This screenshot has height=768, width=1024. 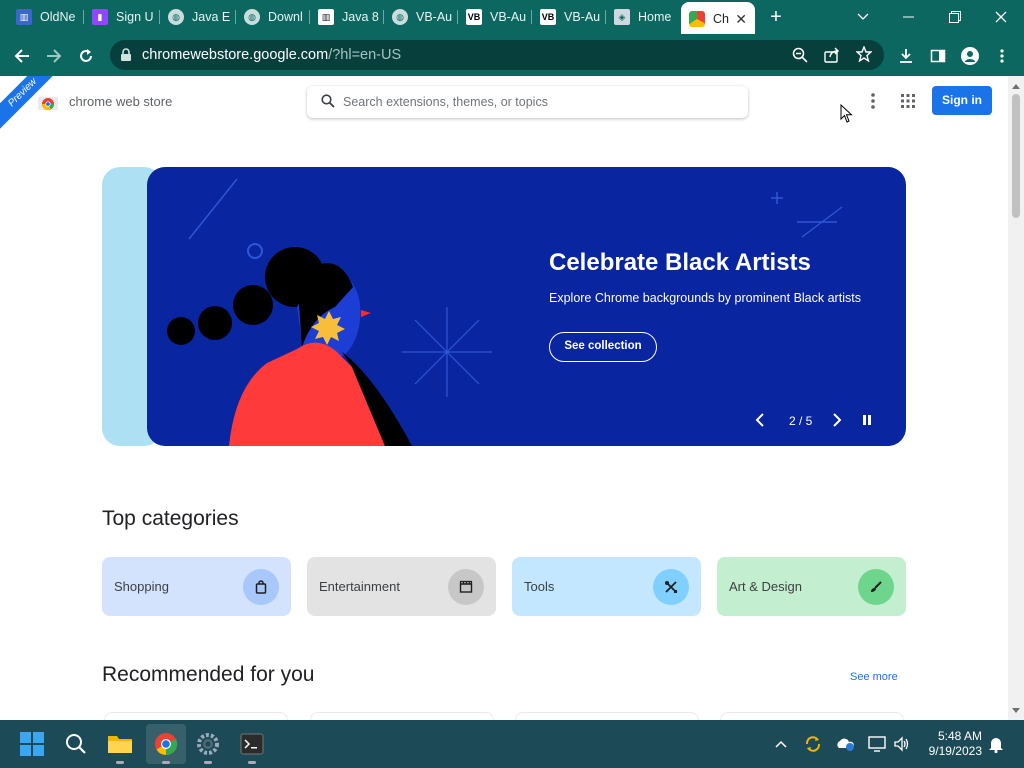 I want to click on category-label: Entertainment, so click(x=359, y=586).